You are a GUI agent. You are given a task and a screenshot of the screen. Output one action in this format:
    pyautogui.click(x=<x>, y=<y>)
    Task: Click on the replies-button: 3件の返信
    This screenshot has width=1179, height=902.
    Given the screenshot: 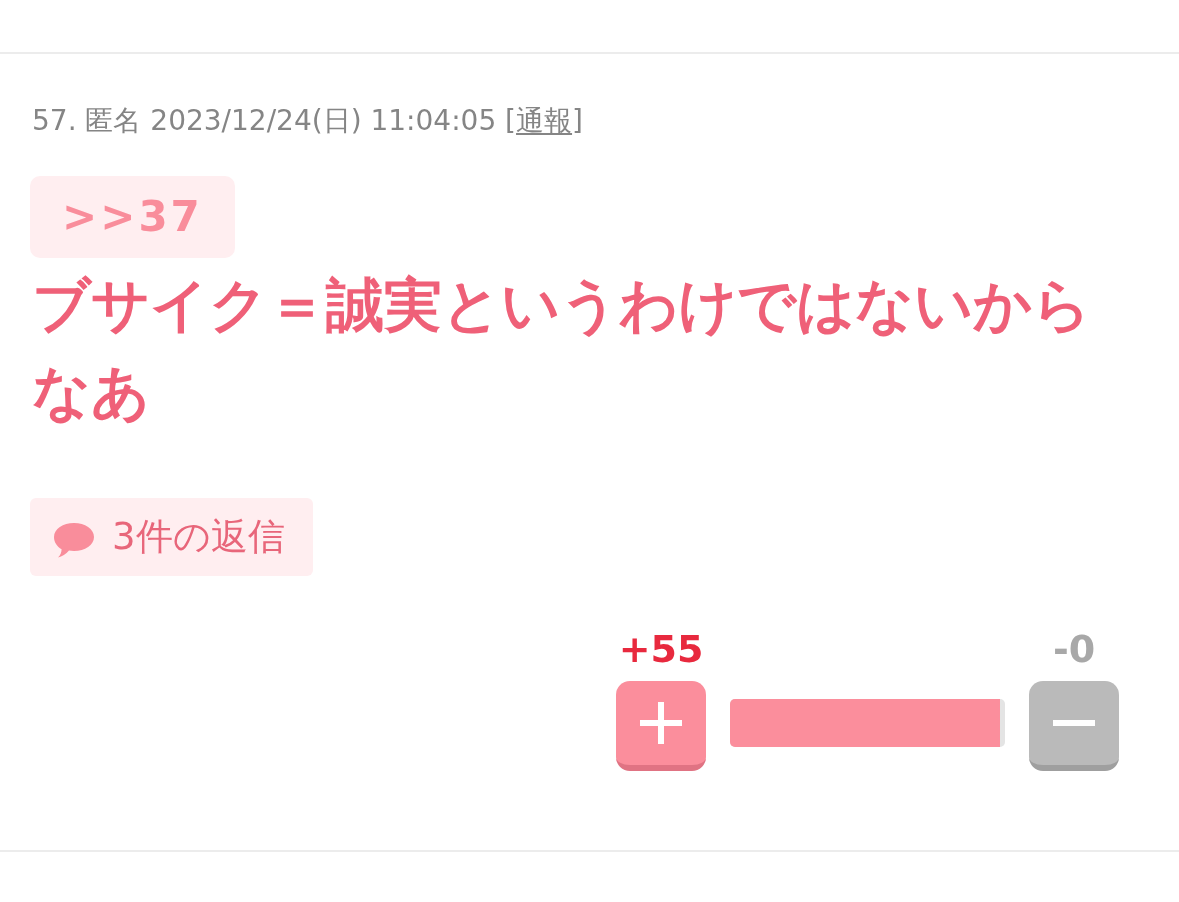 What is the action you would take?
    pyautogui.click(x=171, y=537)
    